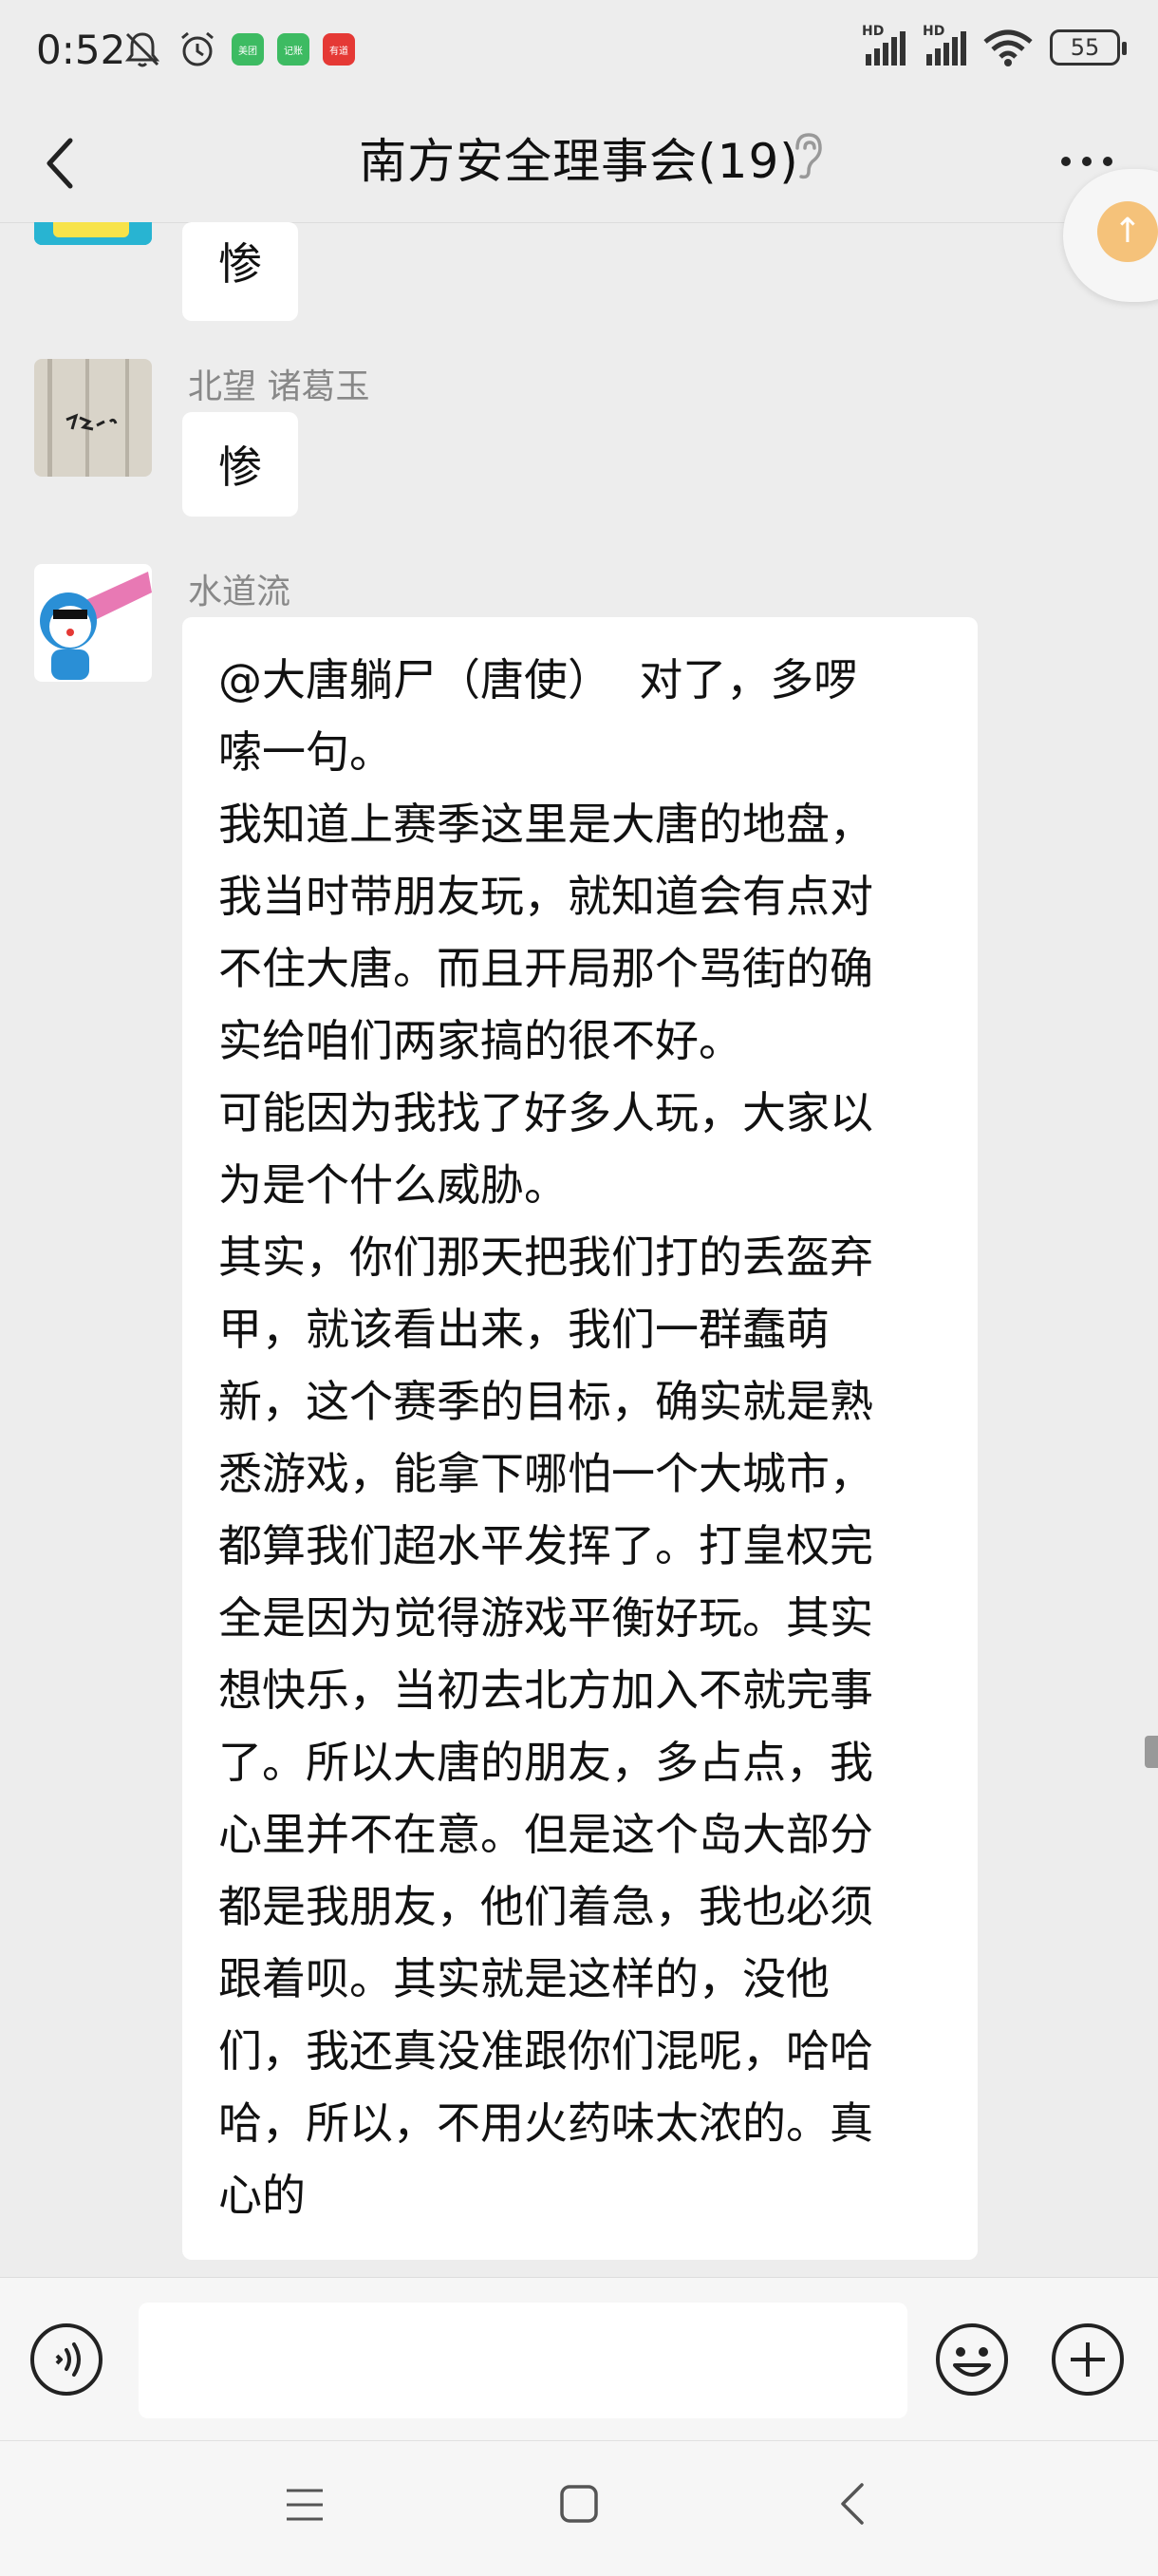 The width and height of the screenshot is (1158, 2576). Describe the element at coordinates (197, 48) in the screenshot. I see `alarm-clock-icon` at that location.